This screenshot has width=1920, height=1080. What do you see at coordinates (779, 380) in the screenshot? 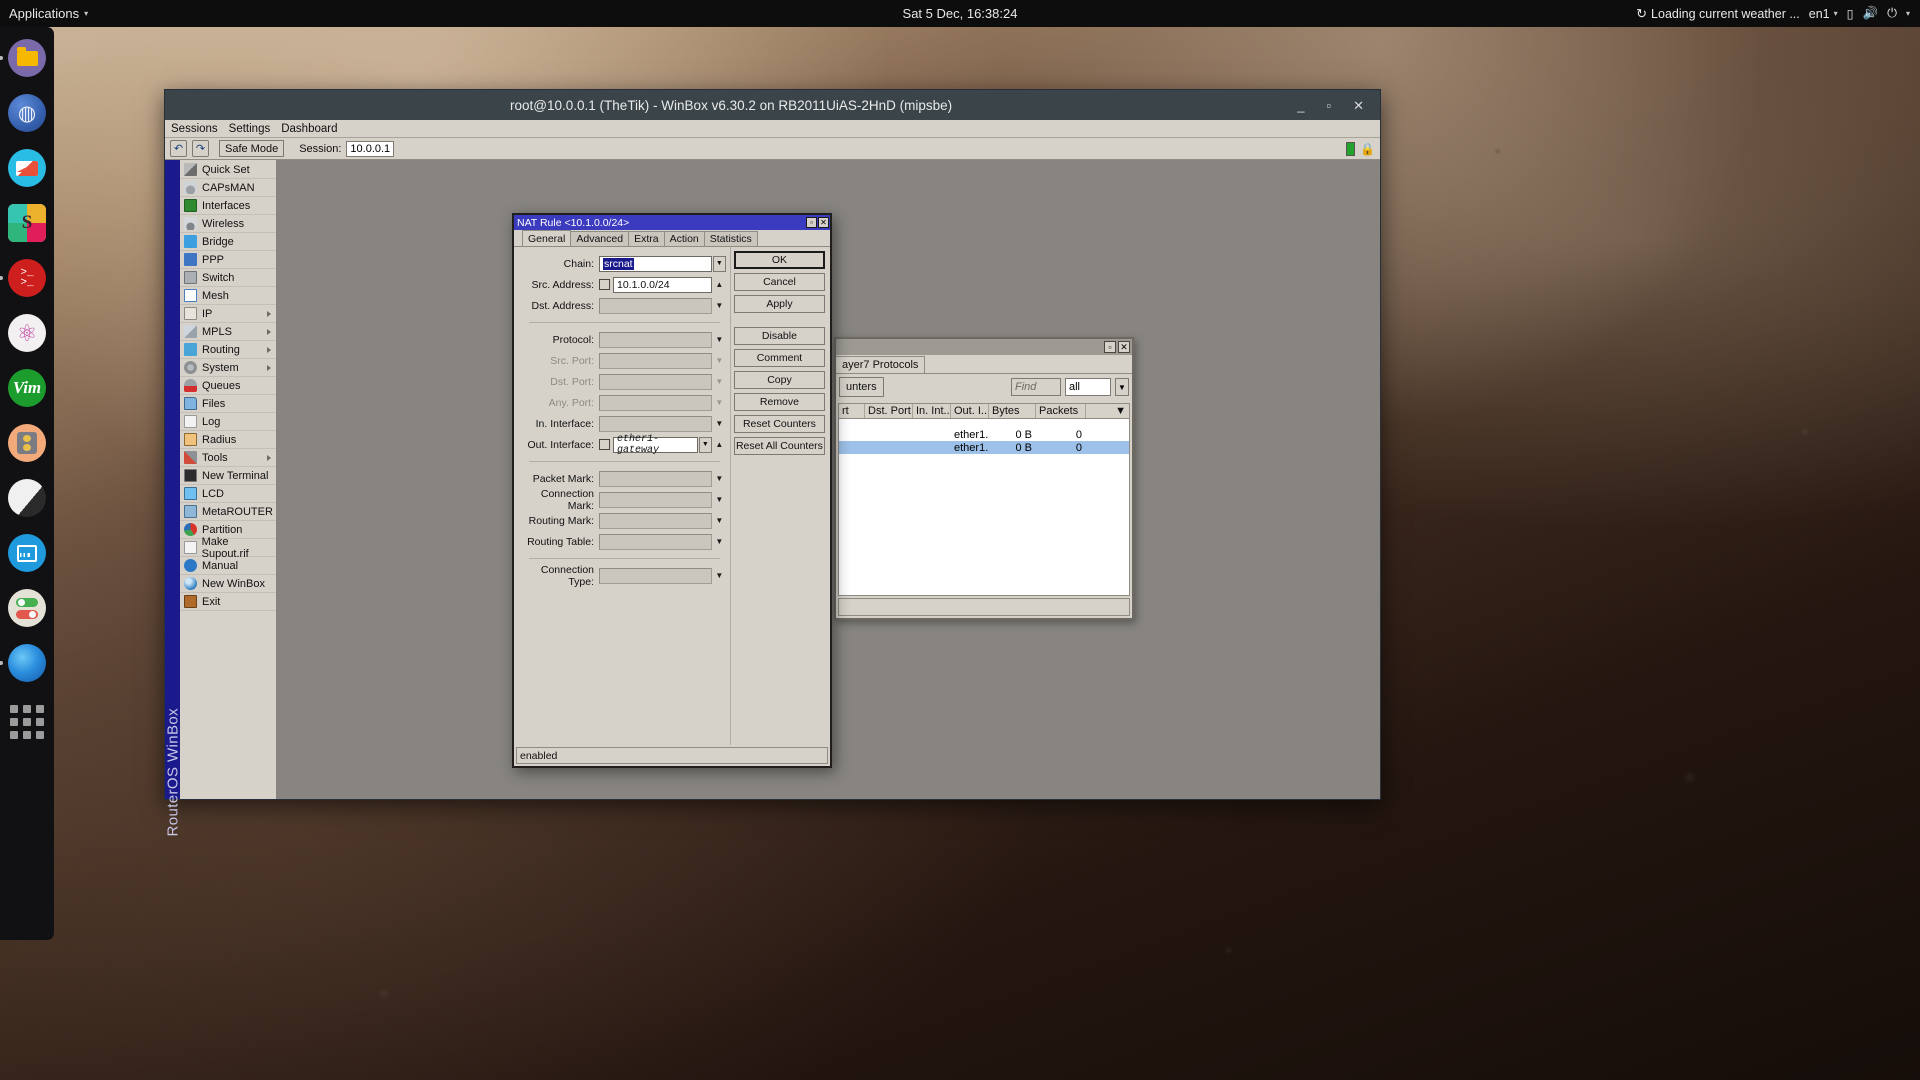
I see `copy-button: Copy` at bounding box center [779, 380].